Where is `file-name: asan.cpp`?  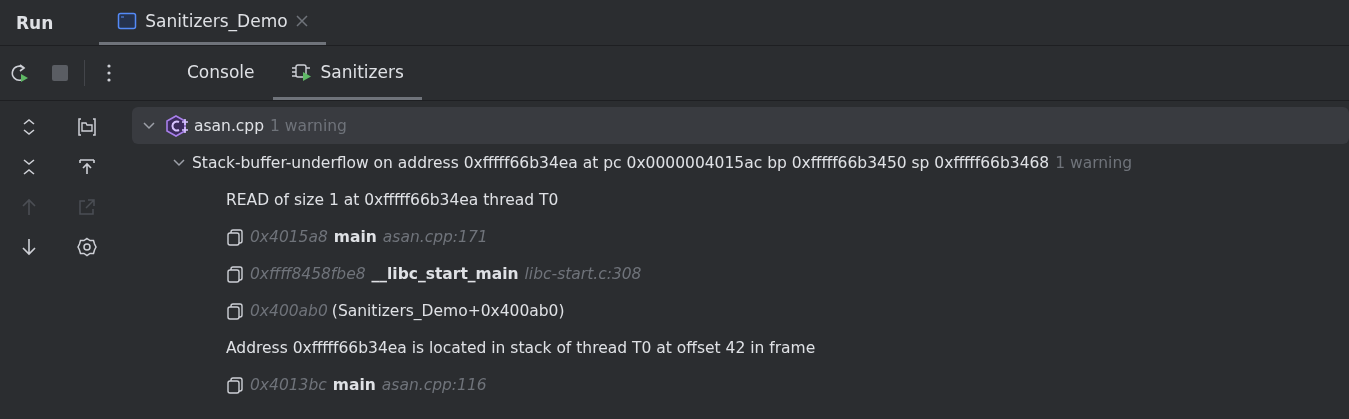 file-name: asan.cpp is located at coordinates (229, 125).